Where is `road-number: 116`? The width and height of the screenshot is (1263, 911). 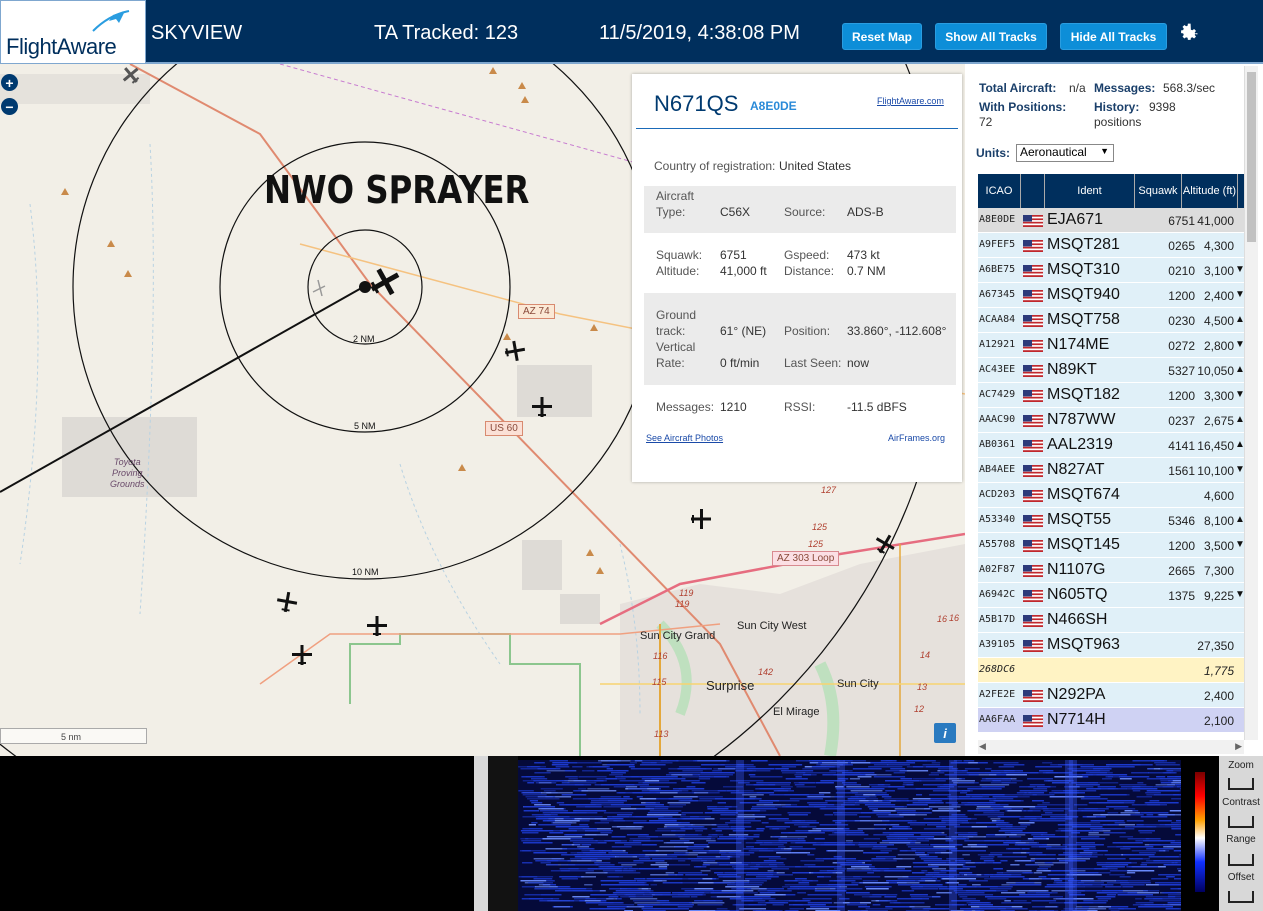
road-number: 116 is located at coordinates (660, 656).